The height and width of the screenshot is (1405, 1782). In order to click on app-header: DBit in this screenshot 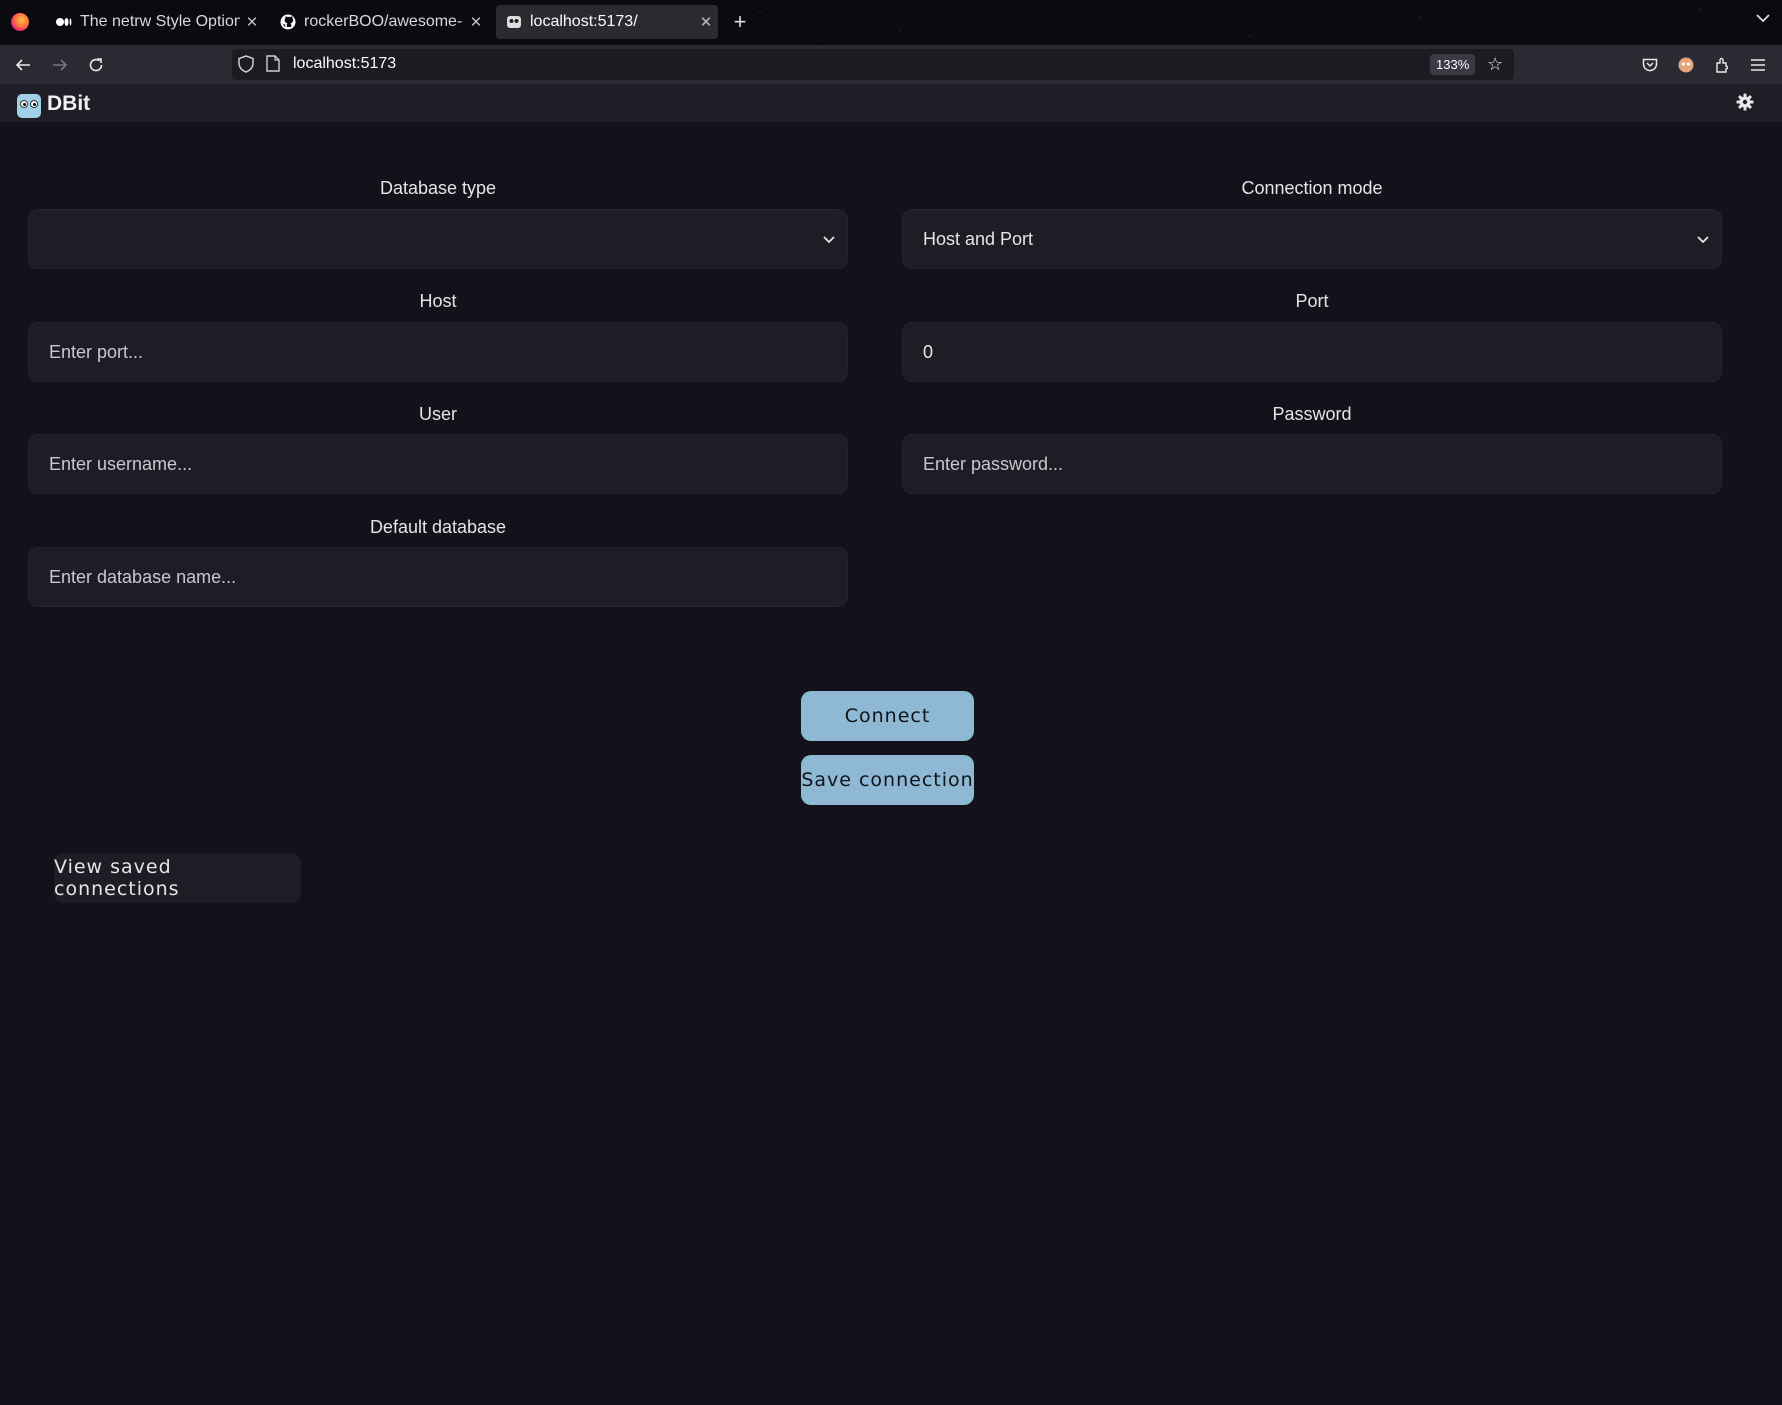, I will do `click(891, 103)`.